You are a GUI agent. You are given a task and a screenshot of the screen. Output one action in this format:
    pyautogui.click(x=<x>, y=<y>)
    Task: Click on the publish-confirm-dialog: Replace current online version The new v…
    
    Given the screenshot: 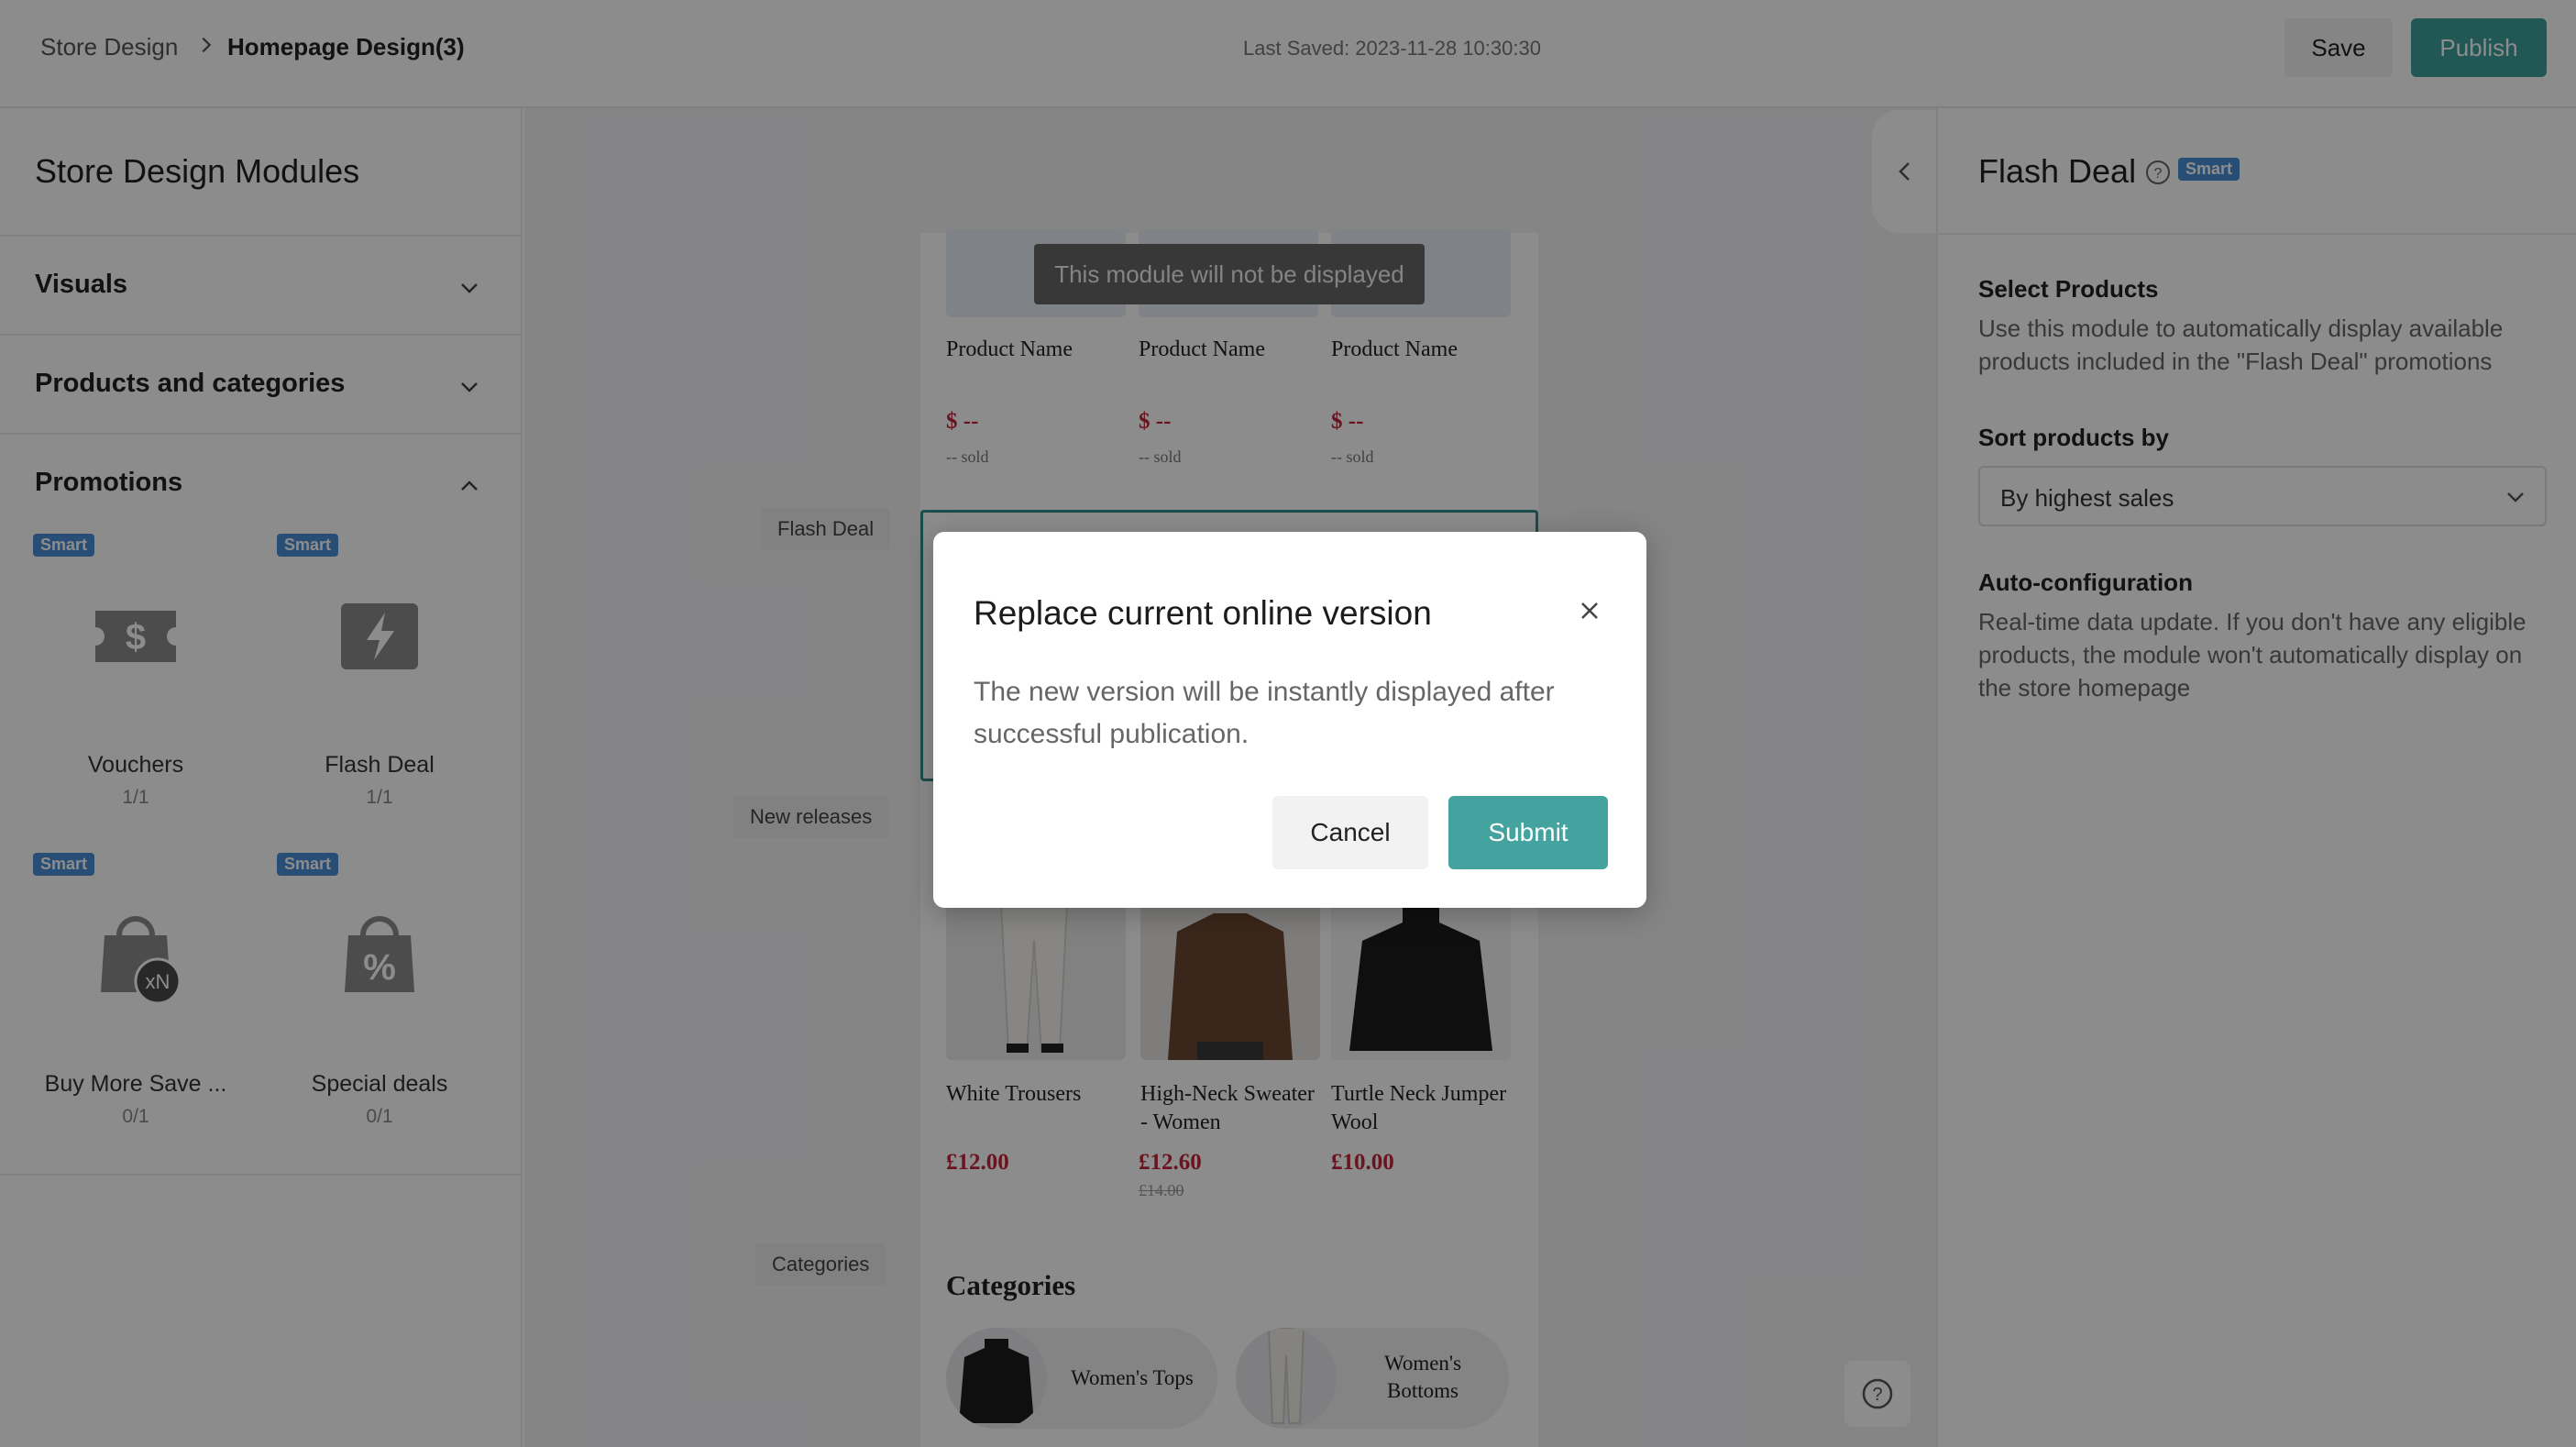 What is the action you would take?
    pyautogui.click(x=1289, y=720)
    